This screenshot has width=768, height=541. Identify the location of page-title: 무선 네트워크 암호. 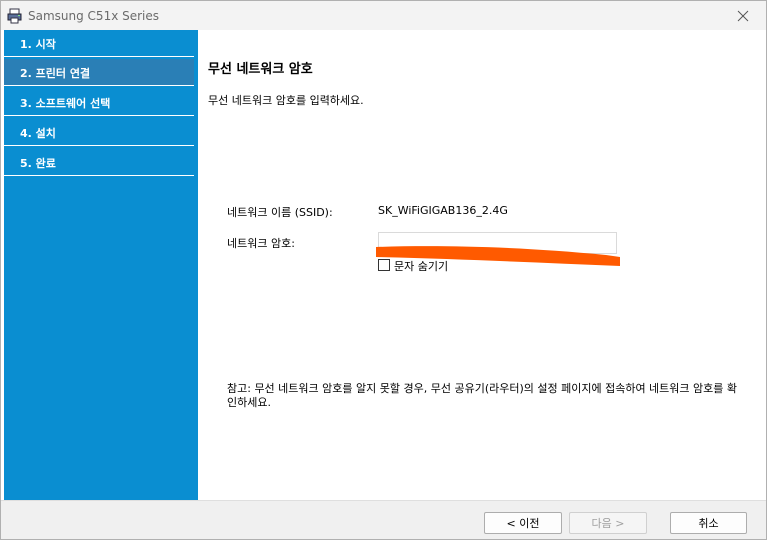
(260, 69).